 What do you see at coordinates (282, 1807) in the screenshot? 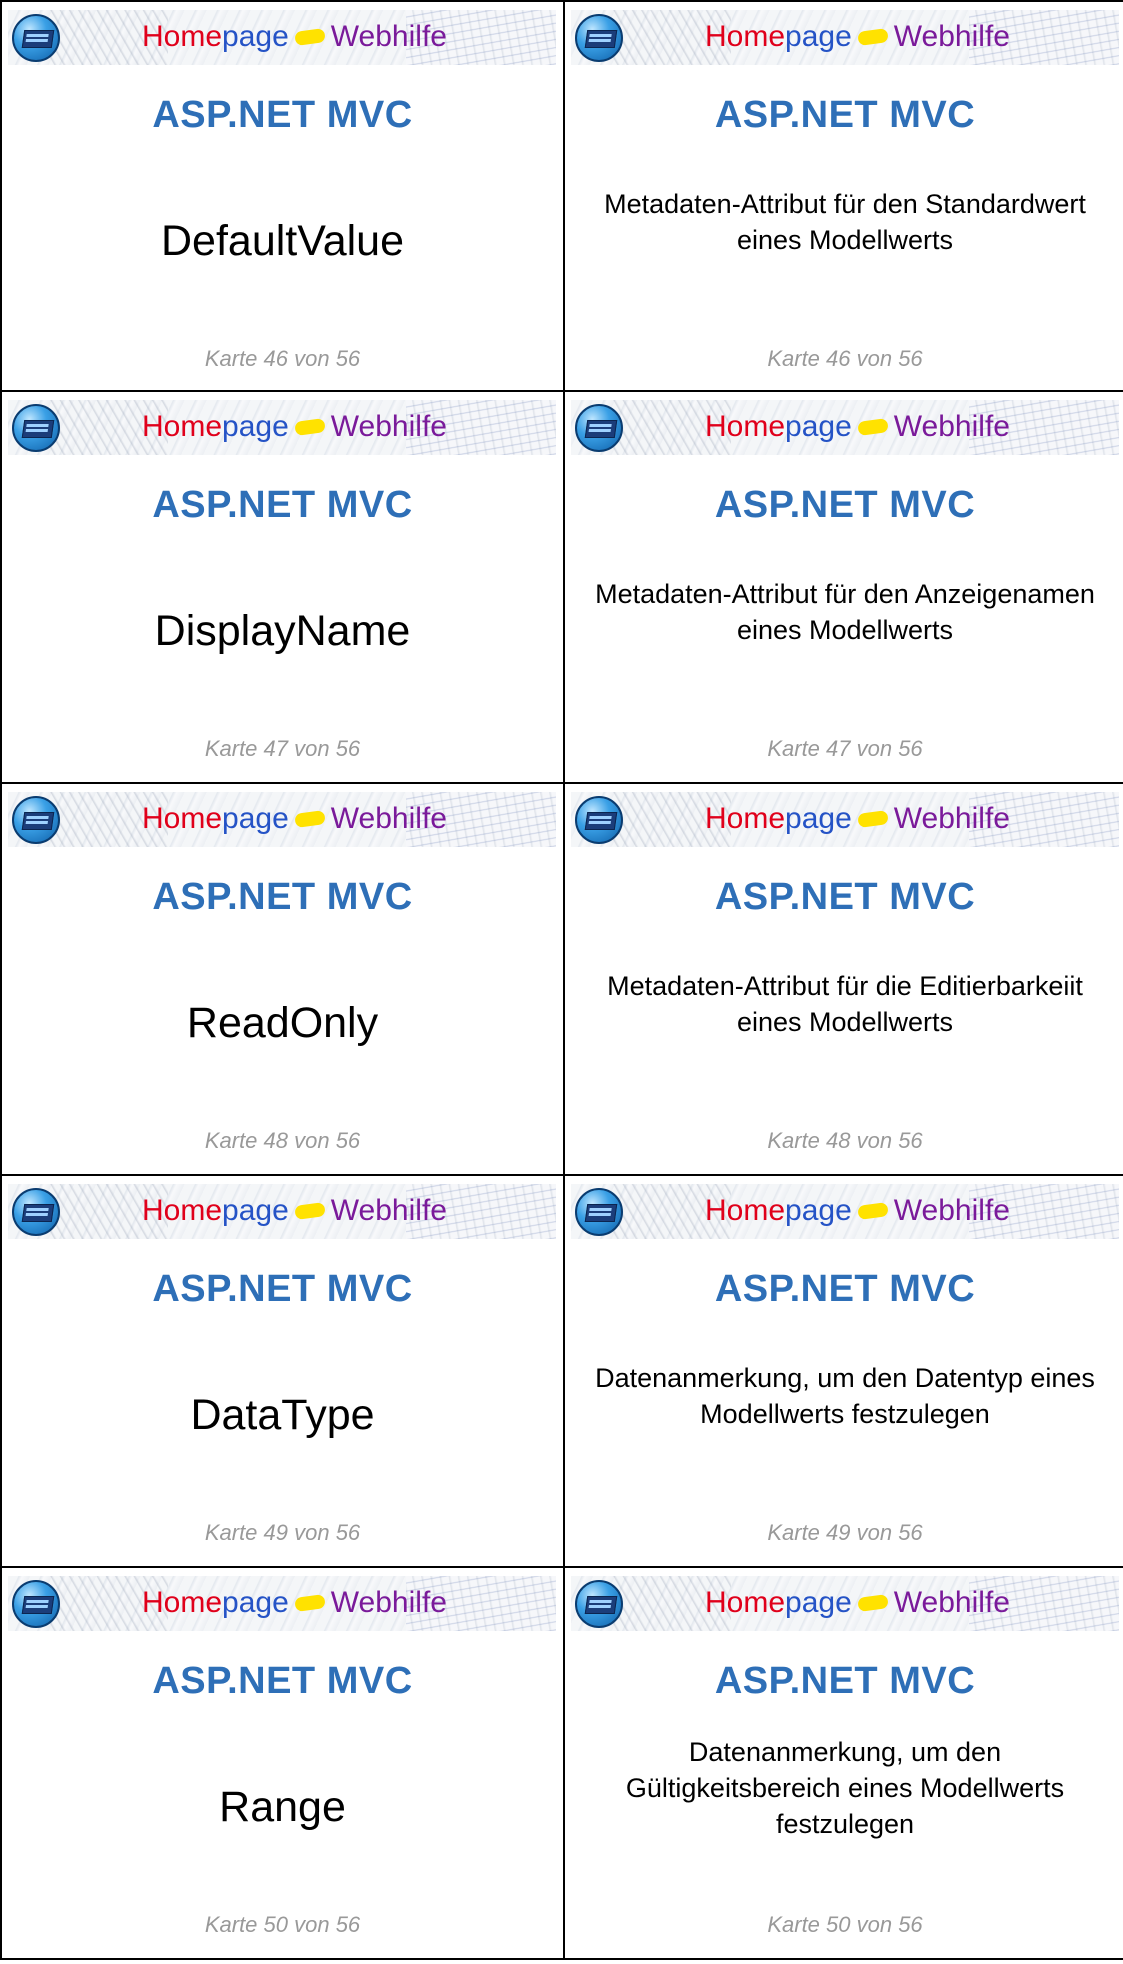
I see `card-term: Range` at bounding box center [282, 1807].